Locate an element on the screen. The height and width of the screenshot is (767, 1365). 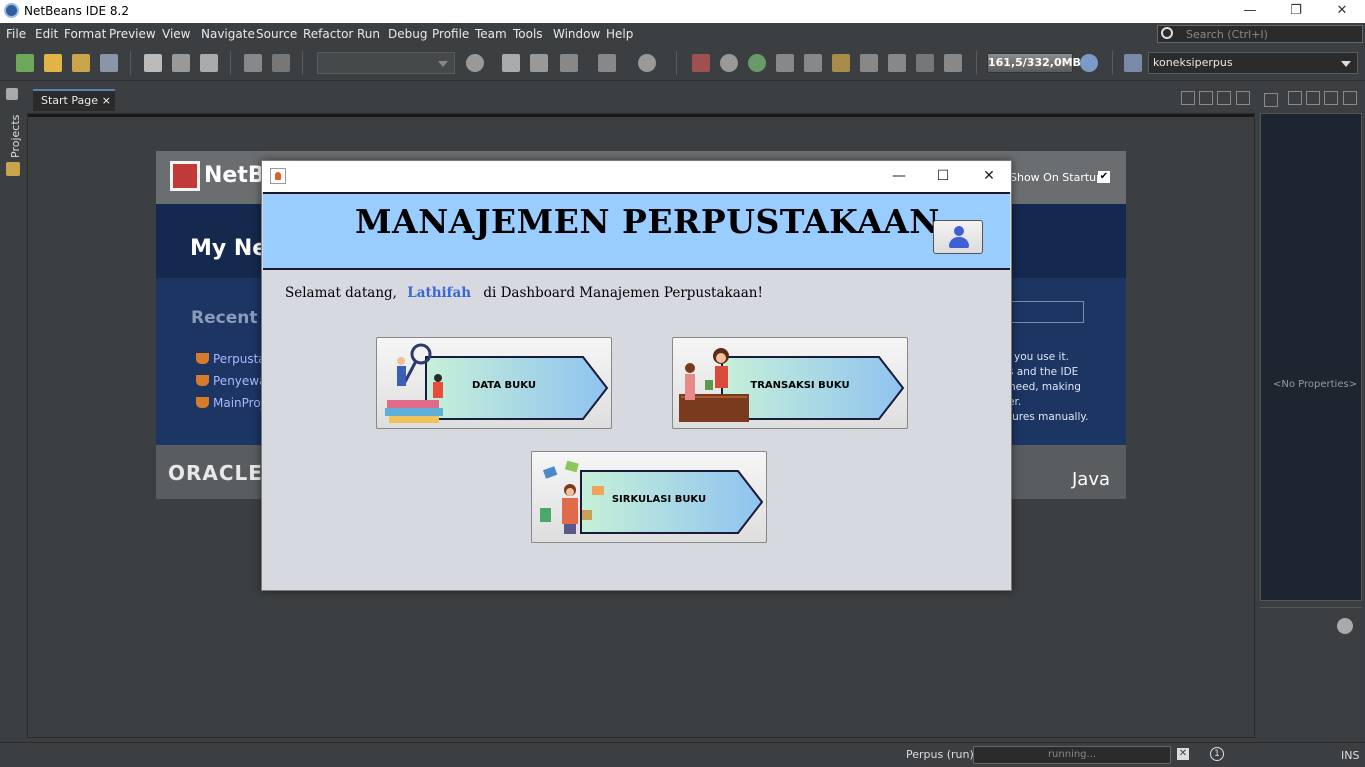
menu-debug: Debug is located at coordinates (407, 34).